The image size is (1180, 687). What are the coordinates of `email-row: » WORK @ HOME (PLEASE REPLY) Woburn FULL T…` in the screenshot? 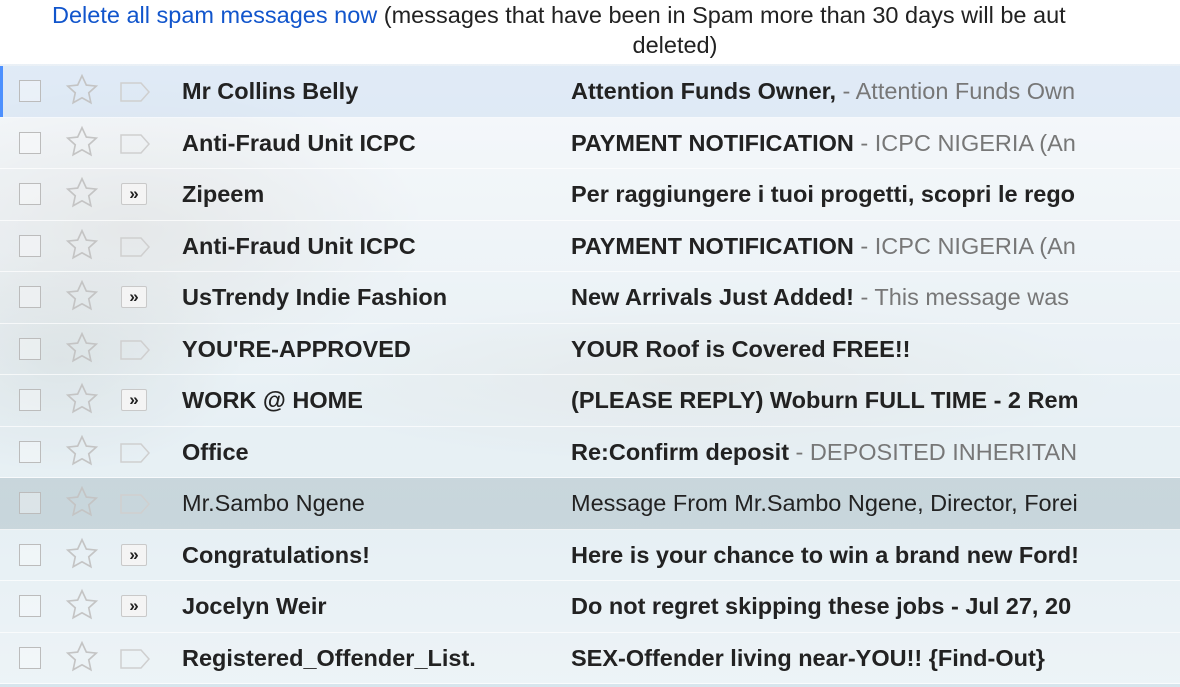 It's located at (590, 401).